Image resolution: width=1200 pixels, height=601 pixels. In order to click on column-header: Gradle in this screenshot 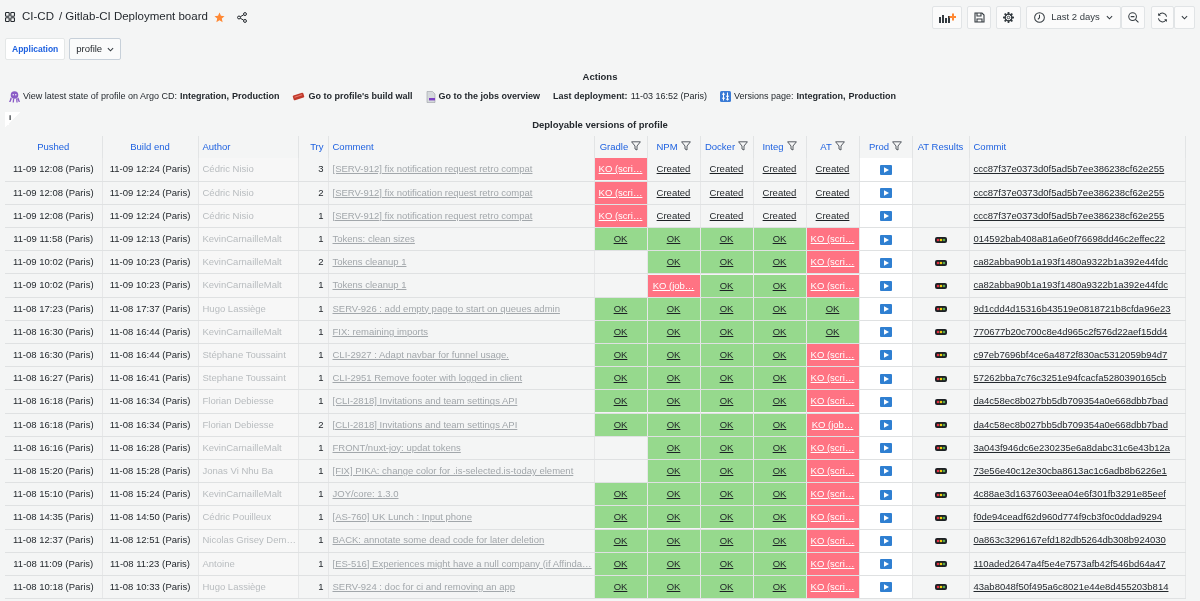, I will do `click(614, 146)`.